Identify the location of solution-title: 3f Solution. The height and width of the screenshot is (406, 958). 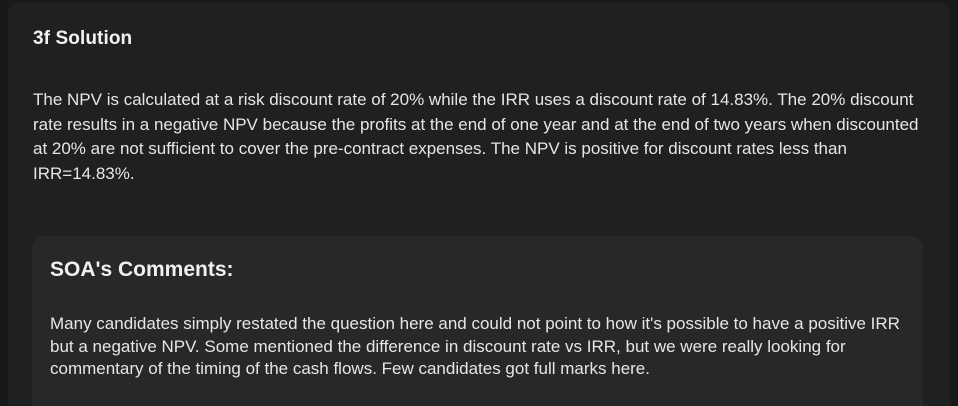
(83, 38).